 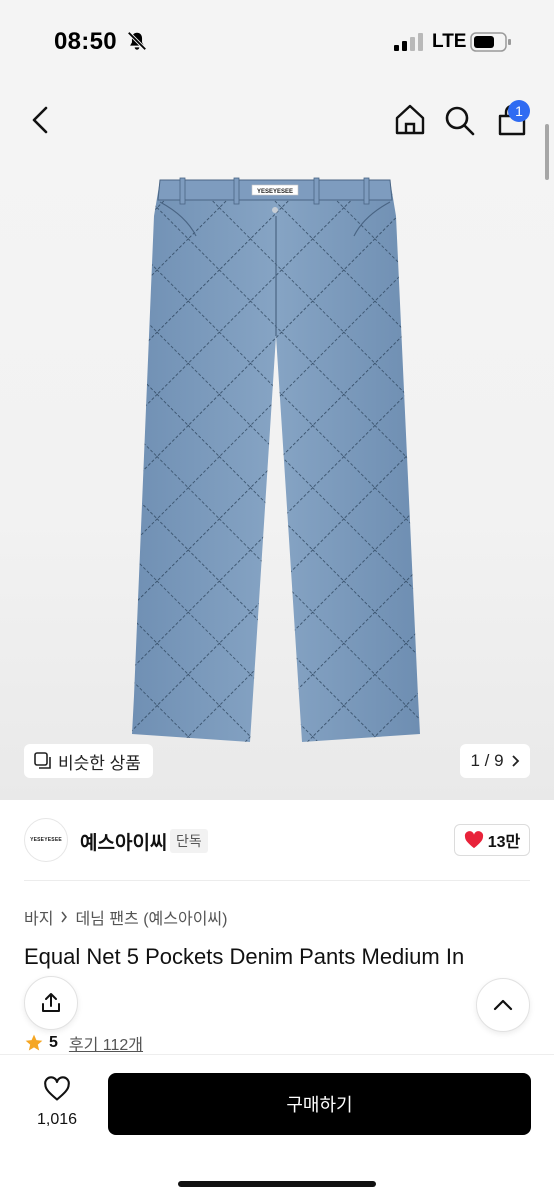 I want to click on exclusive-badge: 단독, so click(x=189, y=841).